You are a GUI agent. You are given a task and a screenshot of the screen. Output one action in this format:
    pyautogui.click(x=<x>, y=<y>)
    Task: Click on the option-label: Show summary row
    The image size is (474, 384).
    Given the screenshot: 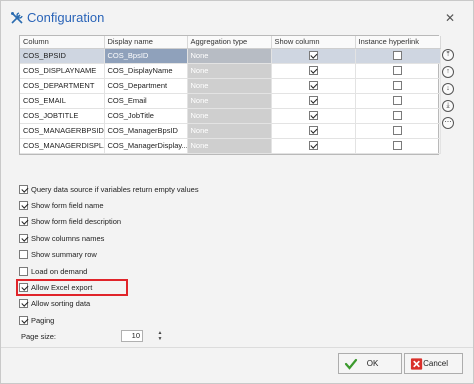 What is the action you would take?
    pyautogui.click(x=64, y=255)
    